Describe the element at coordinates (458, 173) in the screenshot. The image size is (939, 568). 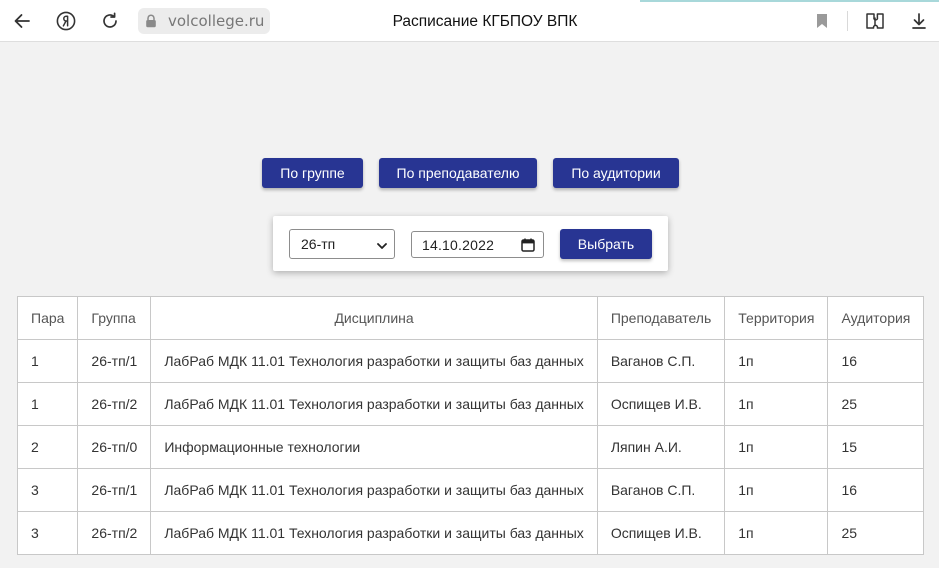
I see `by-teacher-button: По преподавателю` at that location.